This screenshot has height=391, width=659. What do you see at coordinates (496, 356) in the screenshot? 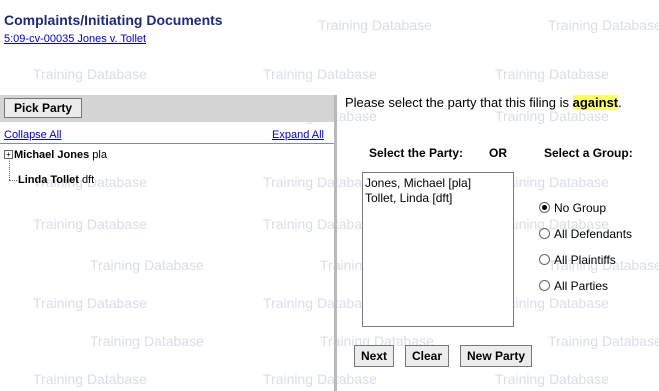
I see `new-party-button: New Party` at bounding box center [496, 356].